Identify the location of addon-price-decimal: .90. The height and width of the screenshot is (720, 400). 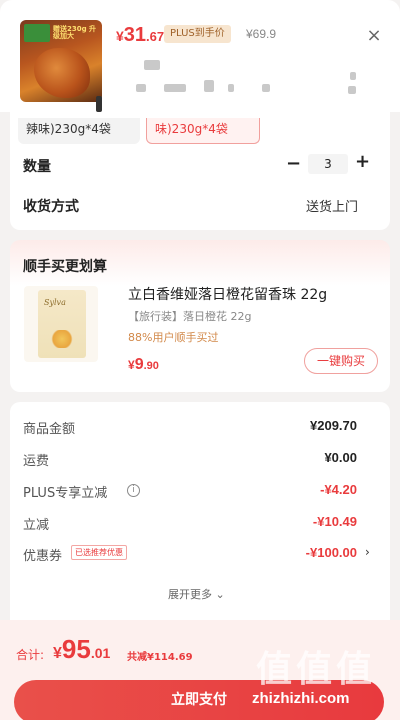
(151, 366).